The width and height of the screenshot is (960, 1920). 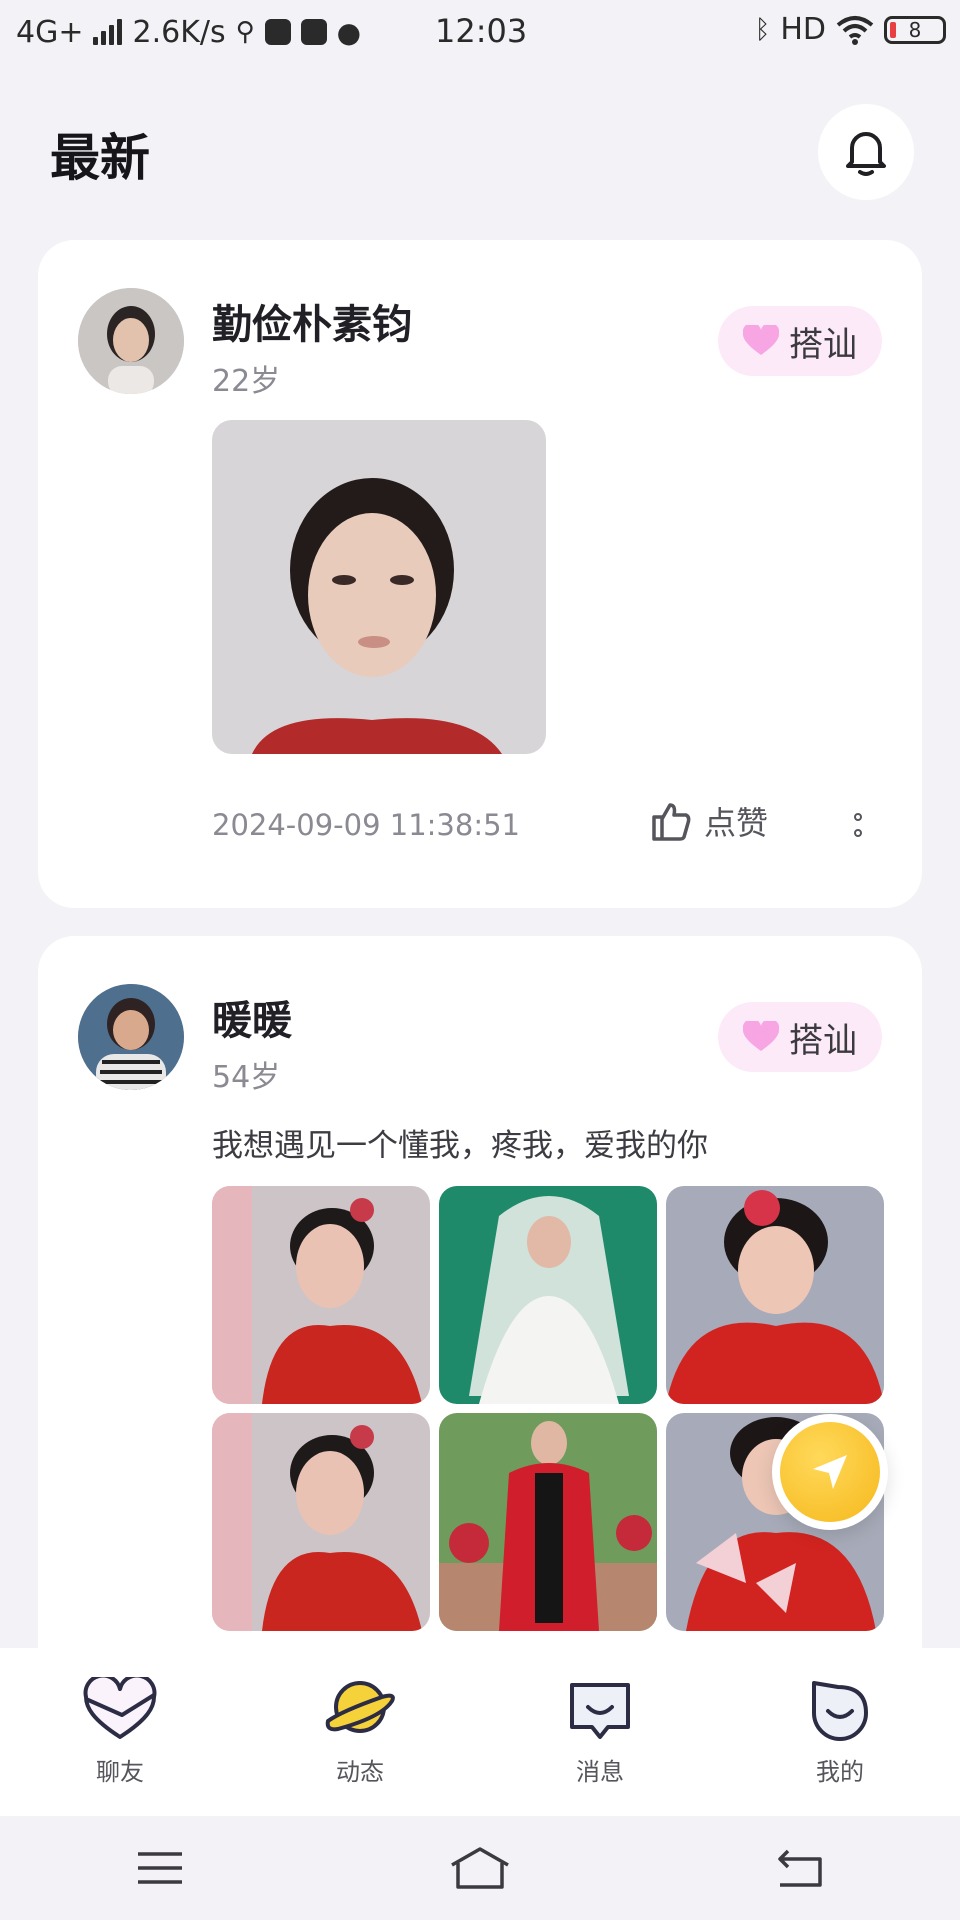 I want to click on wifi-icon, so click(x=855, y=30).